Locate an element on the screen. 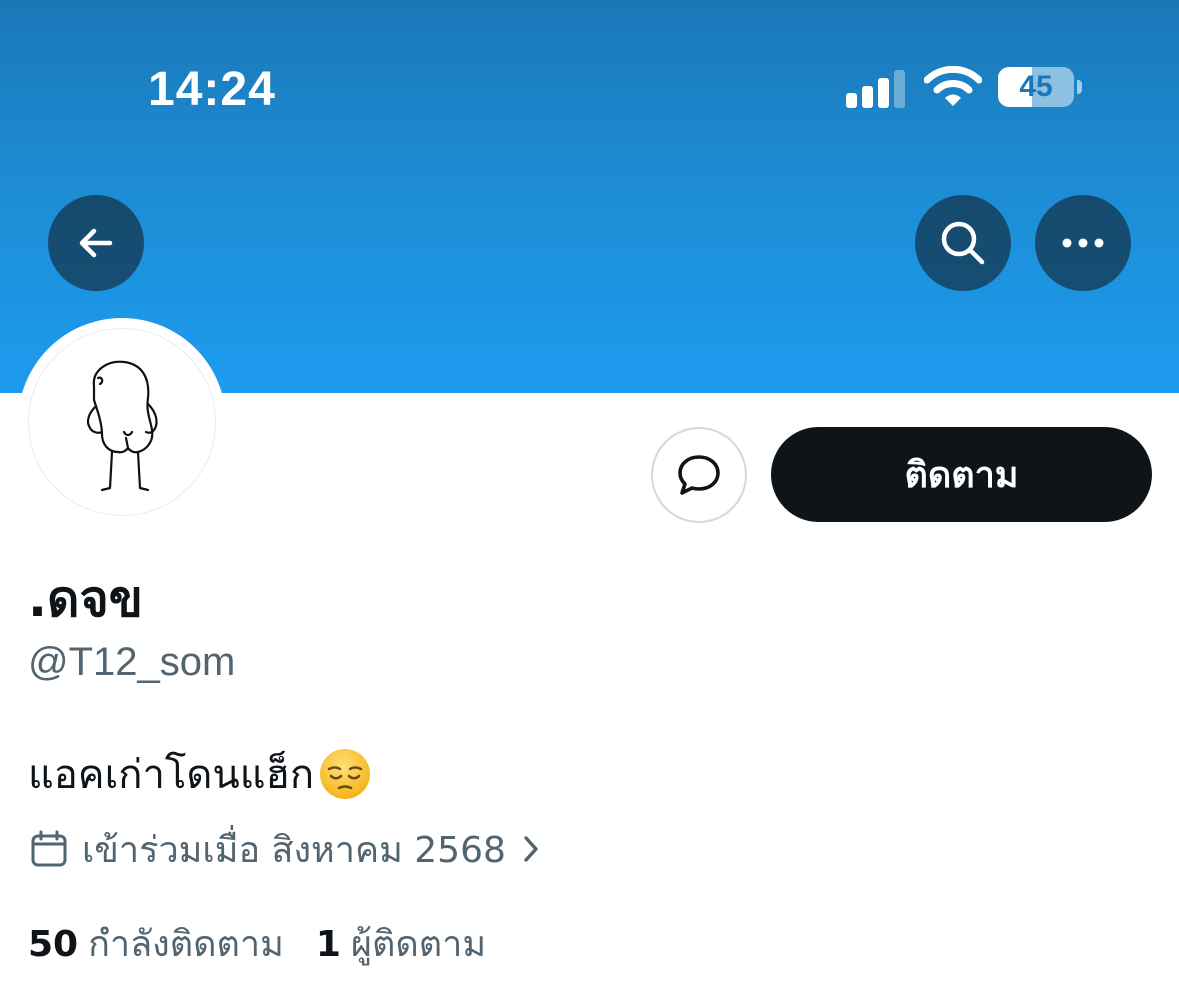 This screenshot has height=992, width=1179. battery-nub is located at coordinates (1079, 87).